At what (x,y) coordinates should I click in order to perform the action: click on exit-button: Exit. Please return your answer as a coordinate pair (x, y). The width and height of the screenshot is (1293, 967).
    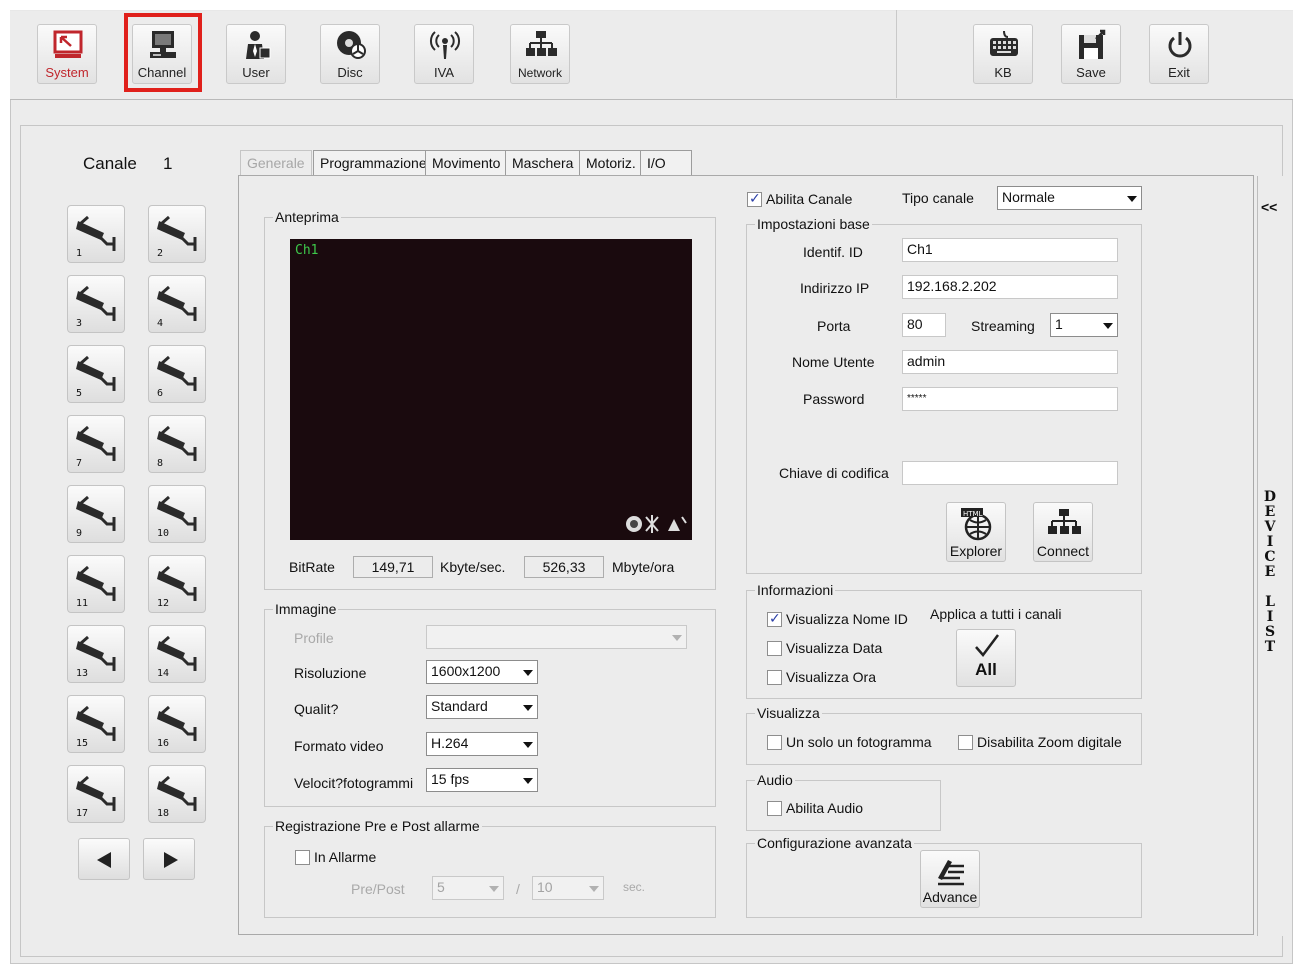
    Looking at the image, I should click on (1179, 54).